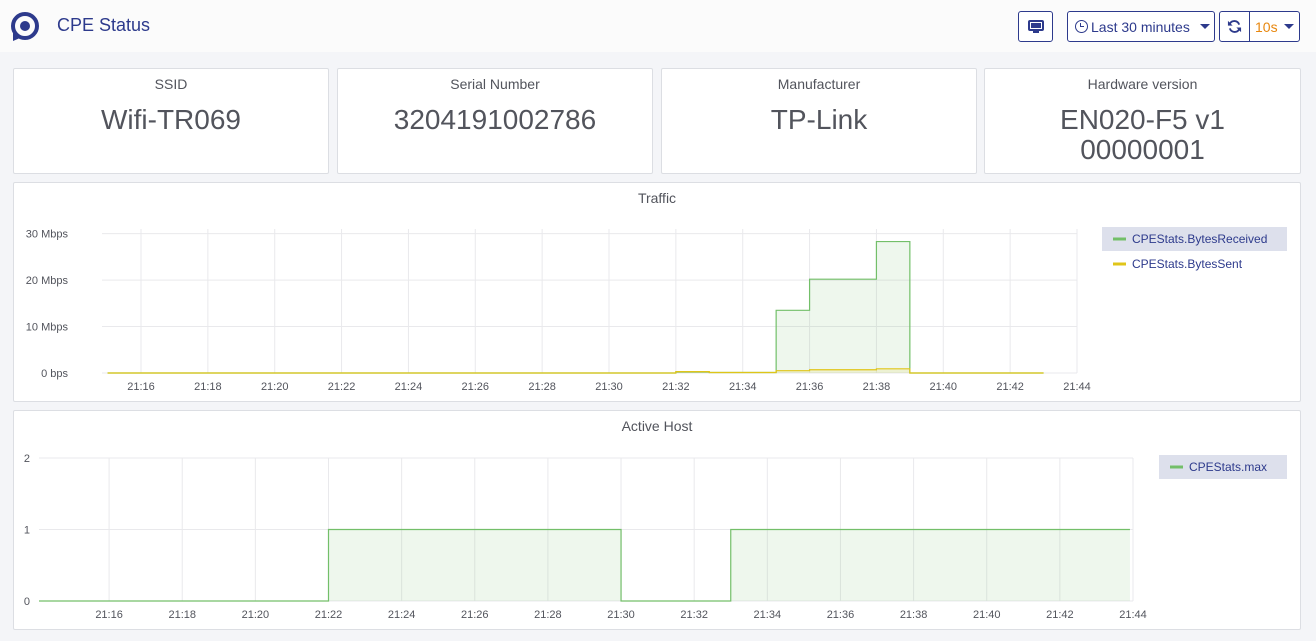  I want to click on time-range-picker: Last 30 minutes, so click(1141, 26).